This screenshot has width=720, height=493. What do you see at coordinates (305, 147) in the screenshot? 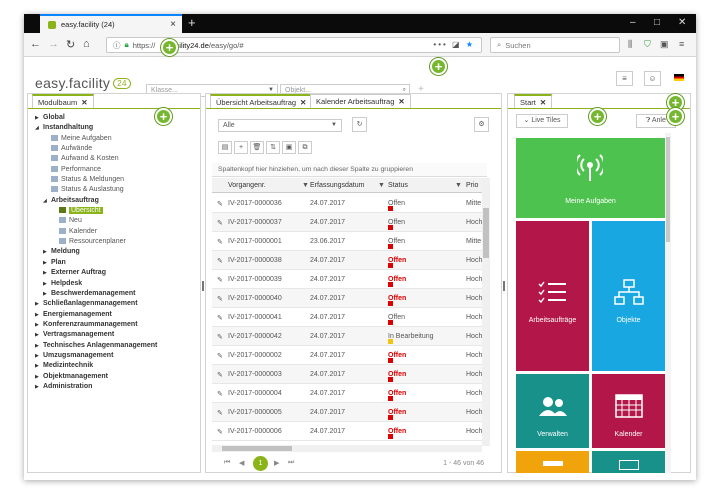
I see `copy-icon: ⧉` at bounding box center [305, 147].